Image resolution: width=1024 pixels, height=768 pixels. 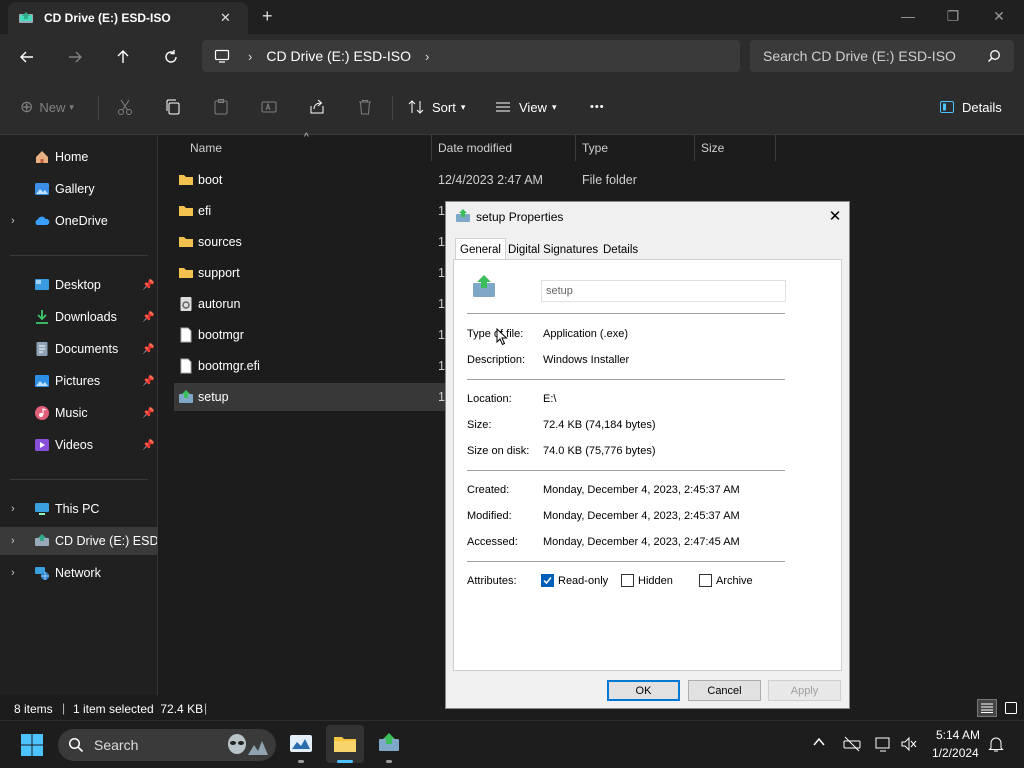 I want to click on created-value: Monday, December 4, 2023, 2:45:37 AM, so click(x=641, y=490).